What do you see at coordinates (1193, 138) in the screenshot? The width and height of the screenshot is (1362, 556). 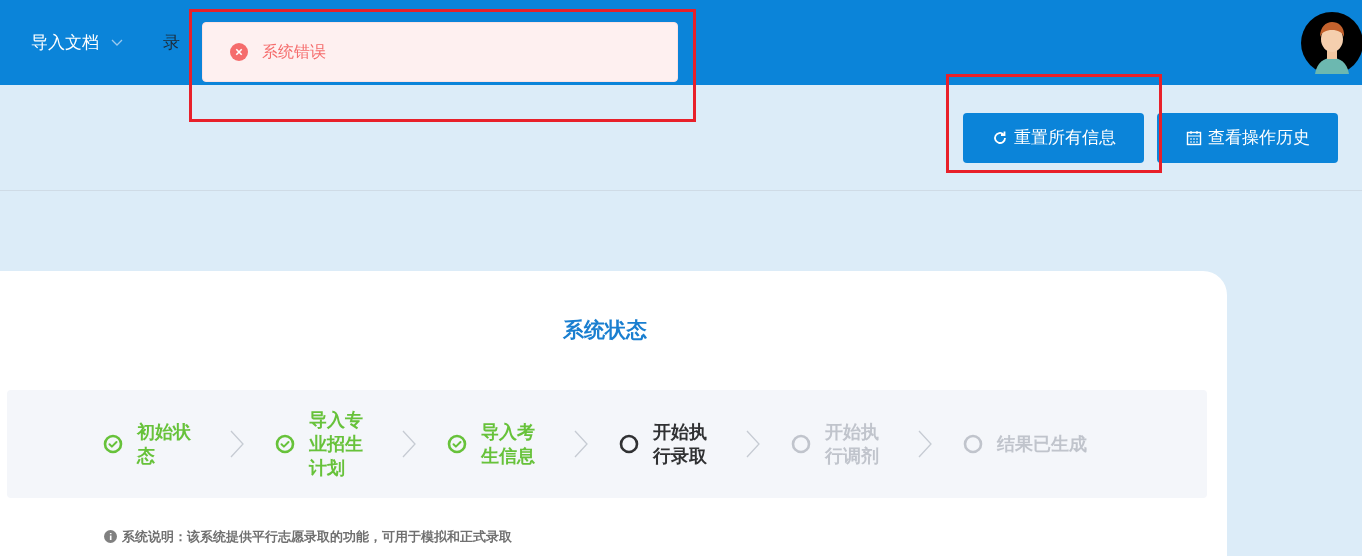 I see `calendar-icon` at bounding box center [1193, 138].